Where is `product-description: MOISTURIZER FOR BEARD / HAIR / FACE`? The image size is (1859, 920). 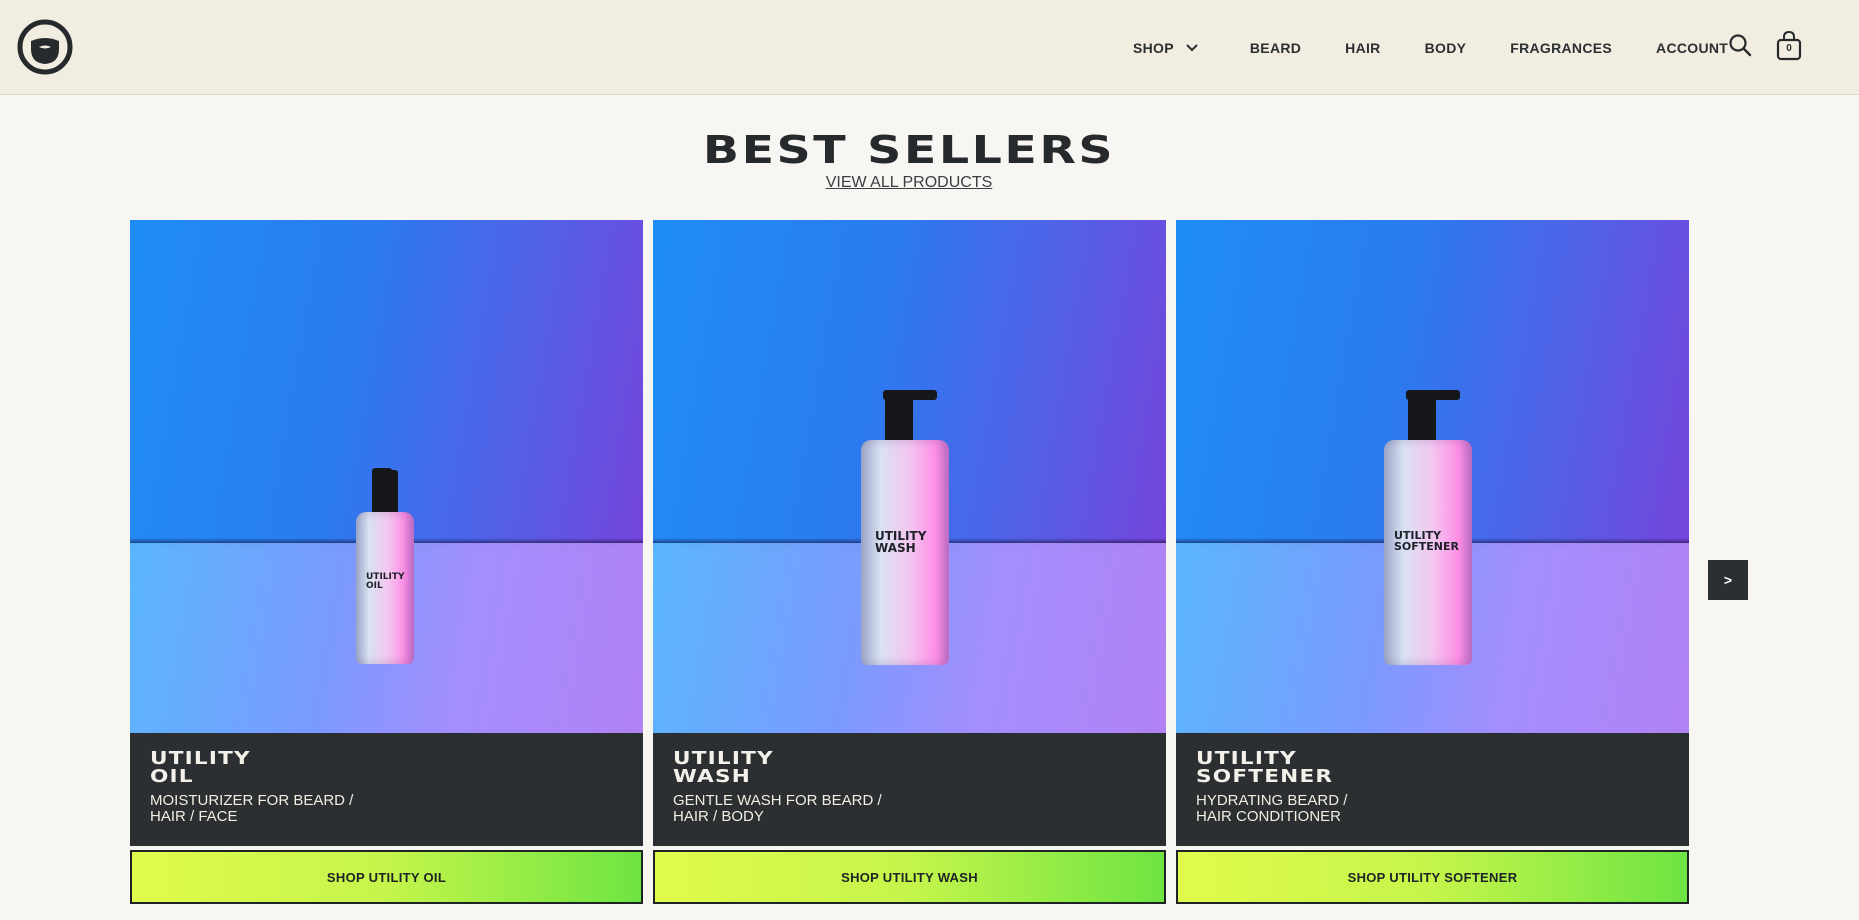
product-description: MOISTURIZER FOR BEARD / HAIR / FACE is located at coordinates (252, 808).